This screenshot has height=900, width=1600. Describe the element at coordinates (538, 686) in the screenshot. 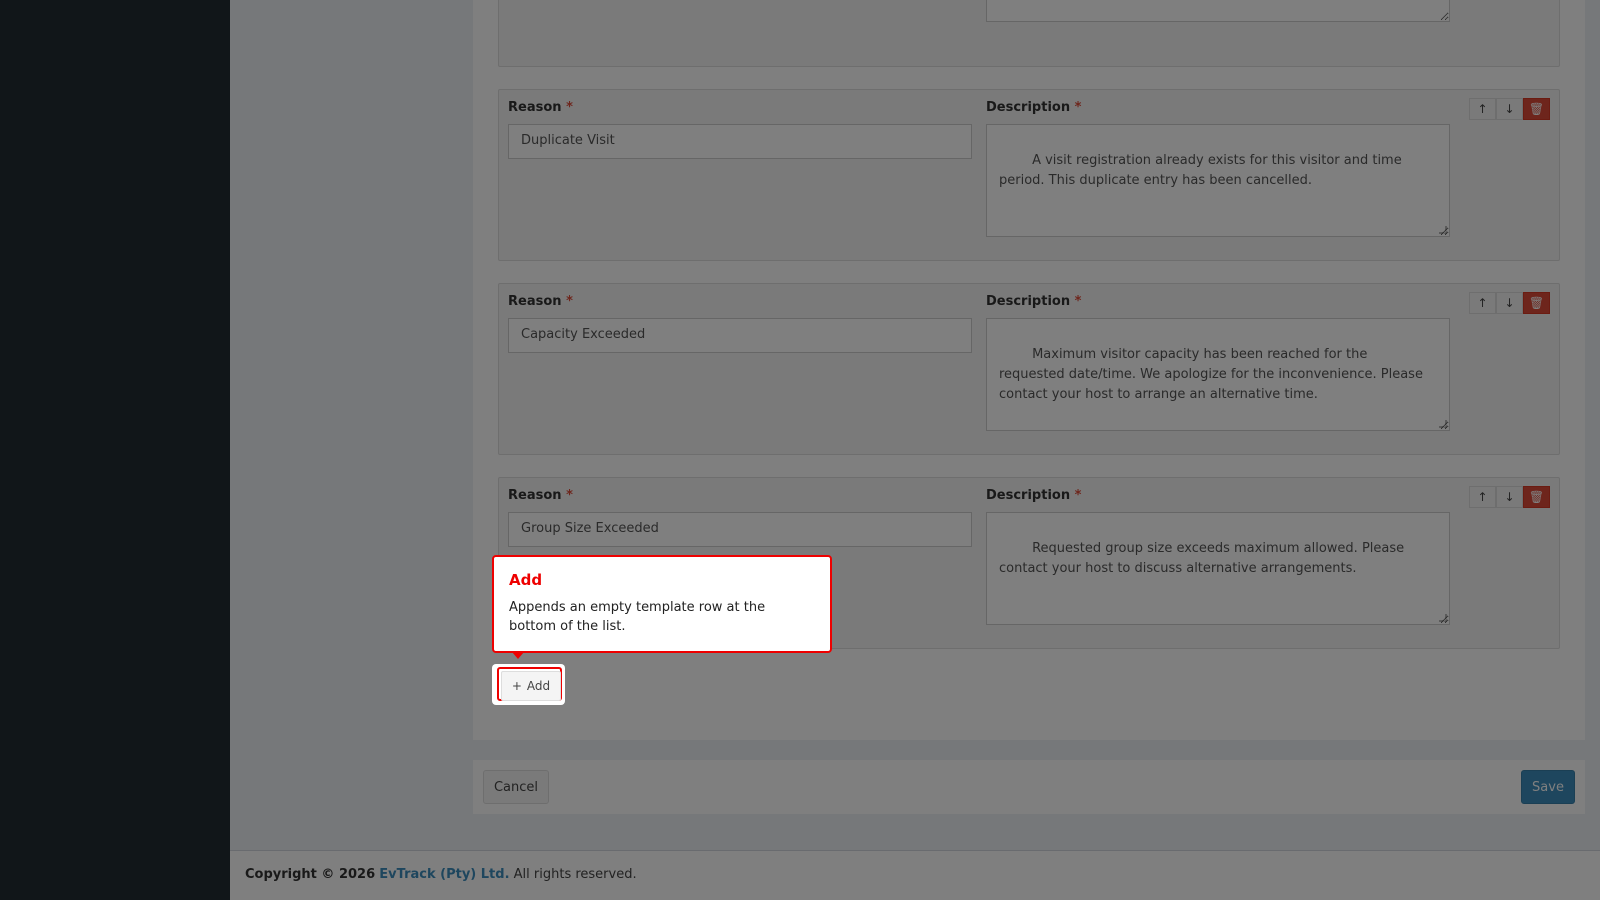

I see `add-button-label: Add` at that location.